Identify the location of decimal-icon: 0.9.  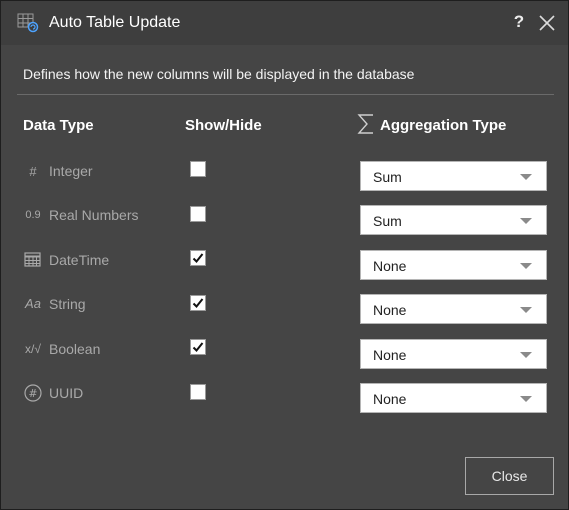
(33, 215).